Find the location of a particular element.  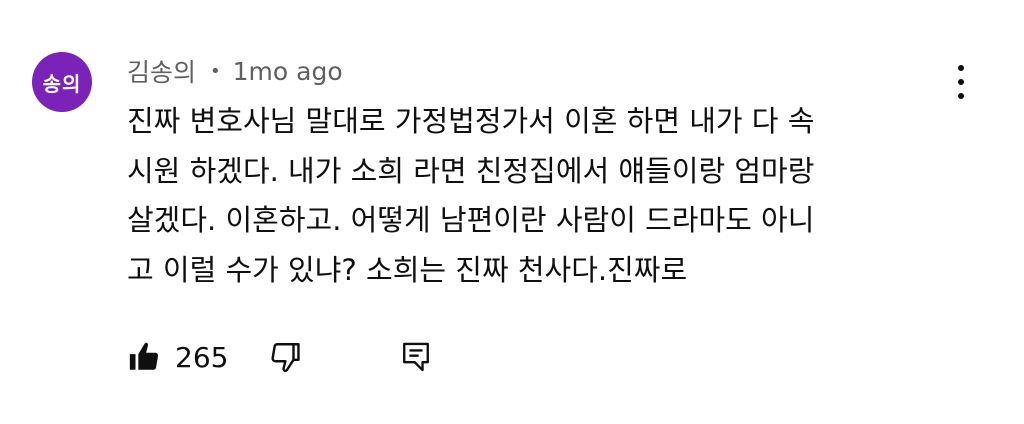

like-button: 265 is located at coordinates (177, 357).